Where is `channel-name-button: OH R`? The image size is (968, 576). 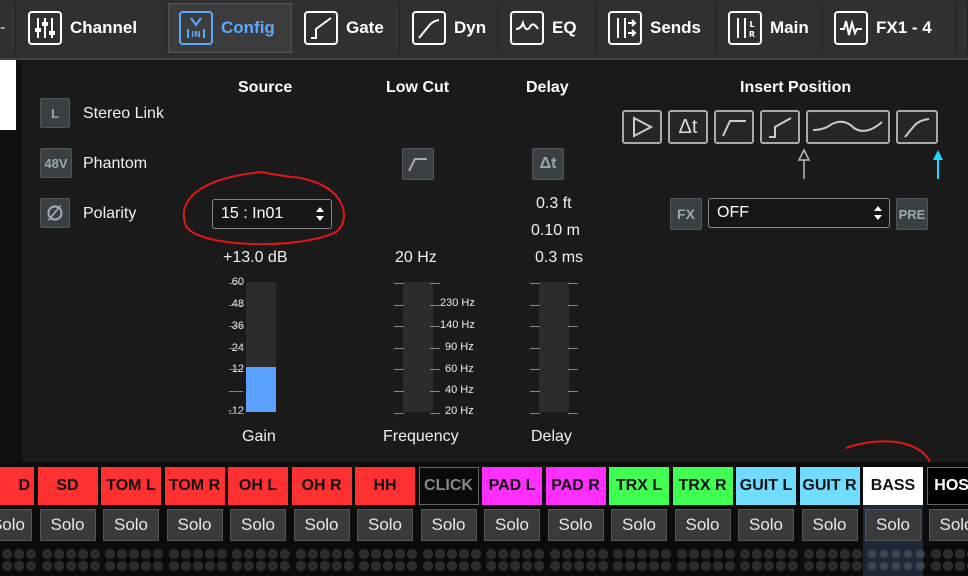 channel-name-button: OH R is located at coordinates (321, 486).